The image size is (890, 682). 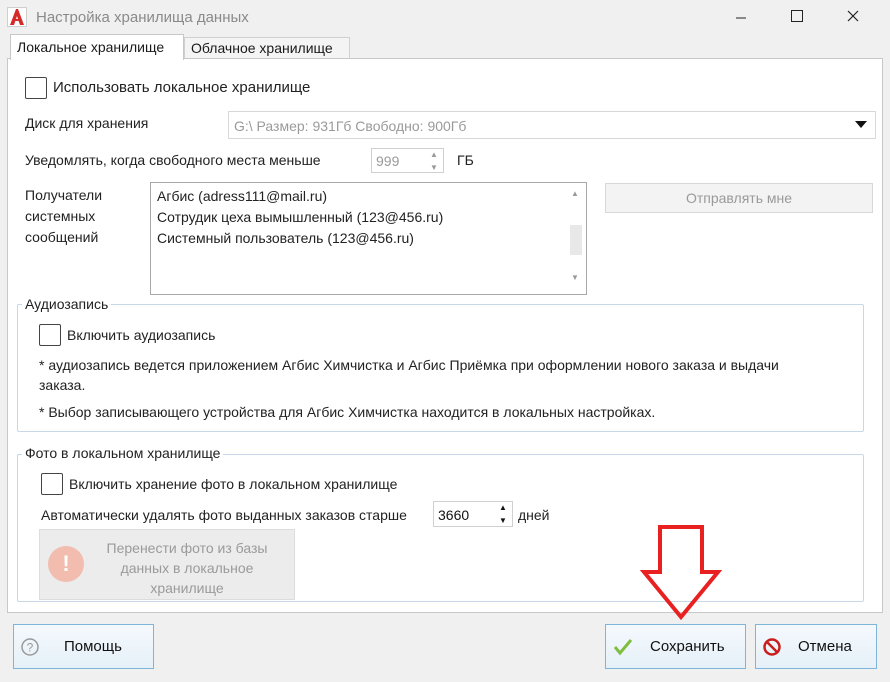 I want to click on tab-local-storage: Локальное хранилище, so click(x=97, y=47).